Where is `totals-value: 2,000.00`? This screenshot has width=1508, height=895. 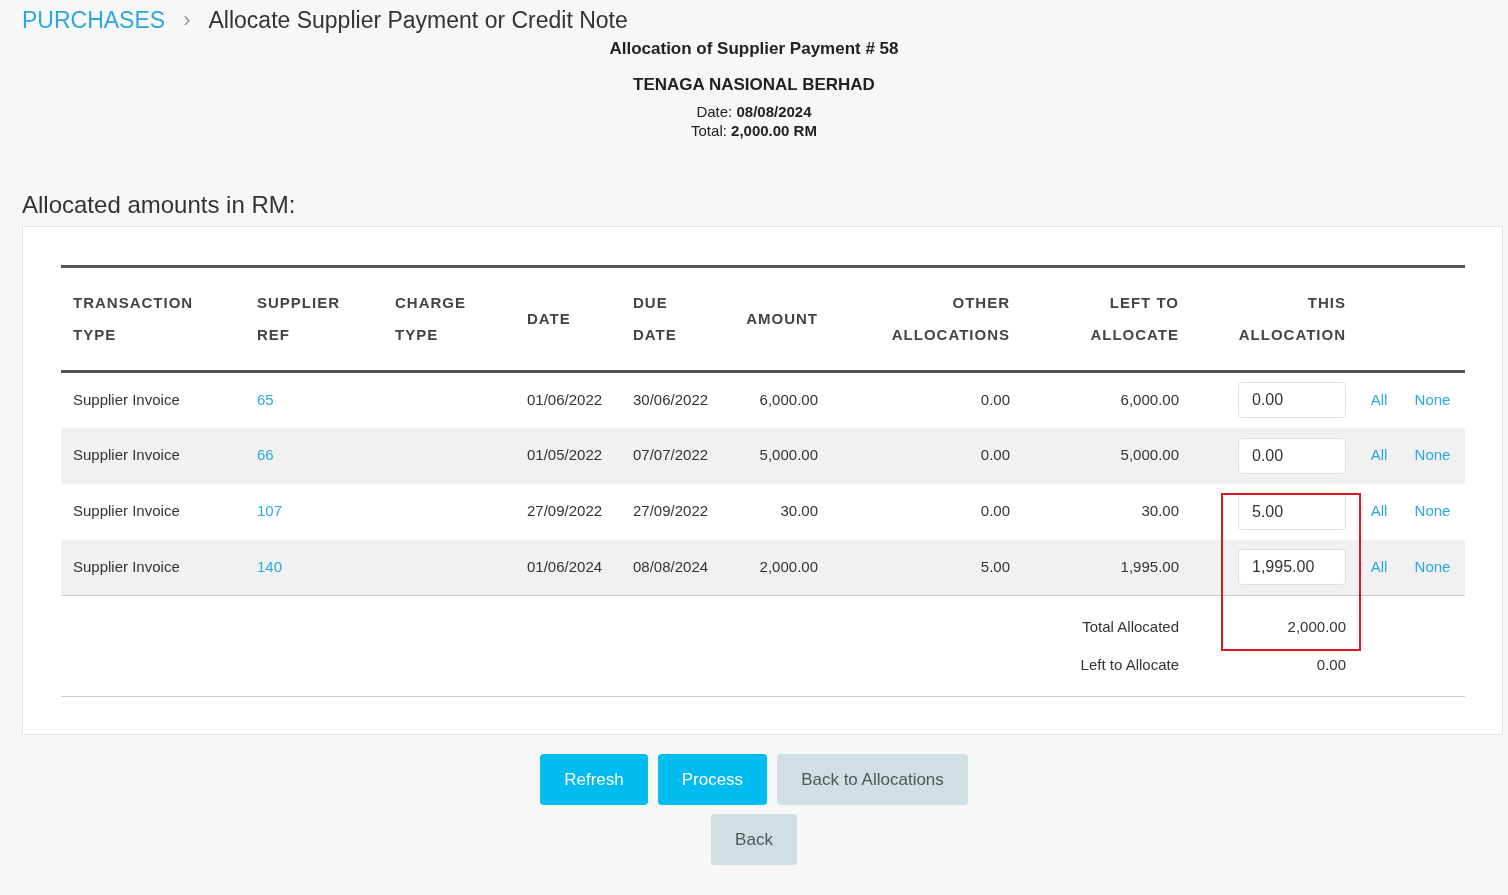 totals-value: 2,000.00 is located at coordinates (1316, 626).